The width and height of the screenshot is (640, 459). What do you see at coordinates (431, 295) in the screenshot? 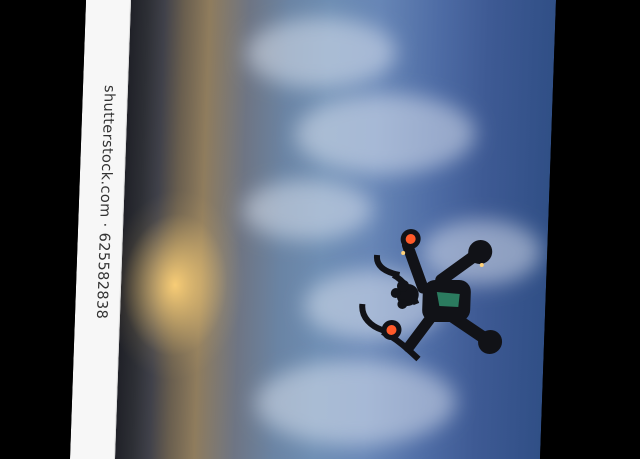
I see `drone-silhouette` at bounding box center [431, 295].